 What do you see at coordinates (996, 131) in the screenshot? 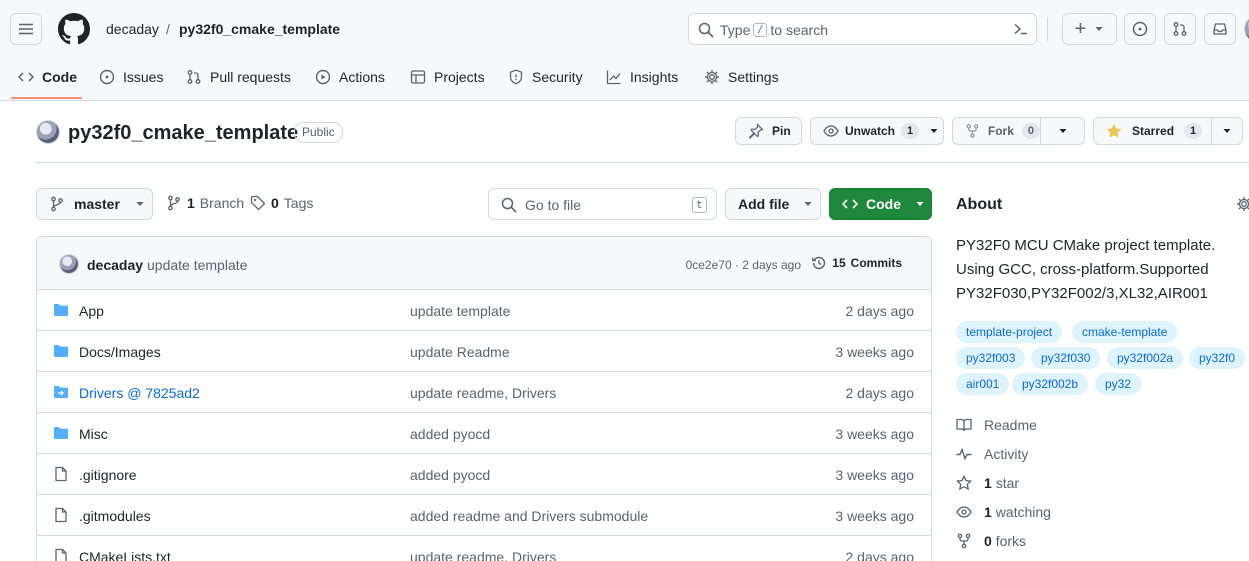
I see `fork-button: Fork 0` at bounding box center [996, 131].